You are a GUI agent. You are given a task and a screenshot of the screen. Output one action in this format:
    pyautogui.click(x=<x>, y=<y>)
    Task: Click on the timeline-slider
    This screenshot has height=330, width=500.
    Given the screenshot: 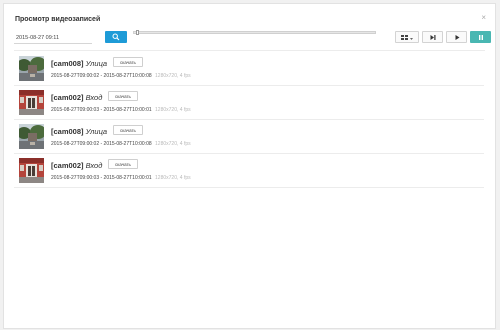 What is the action you would take?
    pyautogui.click(x=254, y=32)
    